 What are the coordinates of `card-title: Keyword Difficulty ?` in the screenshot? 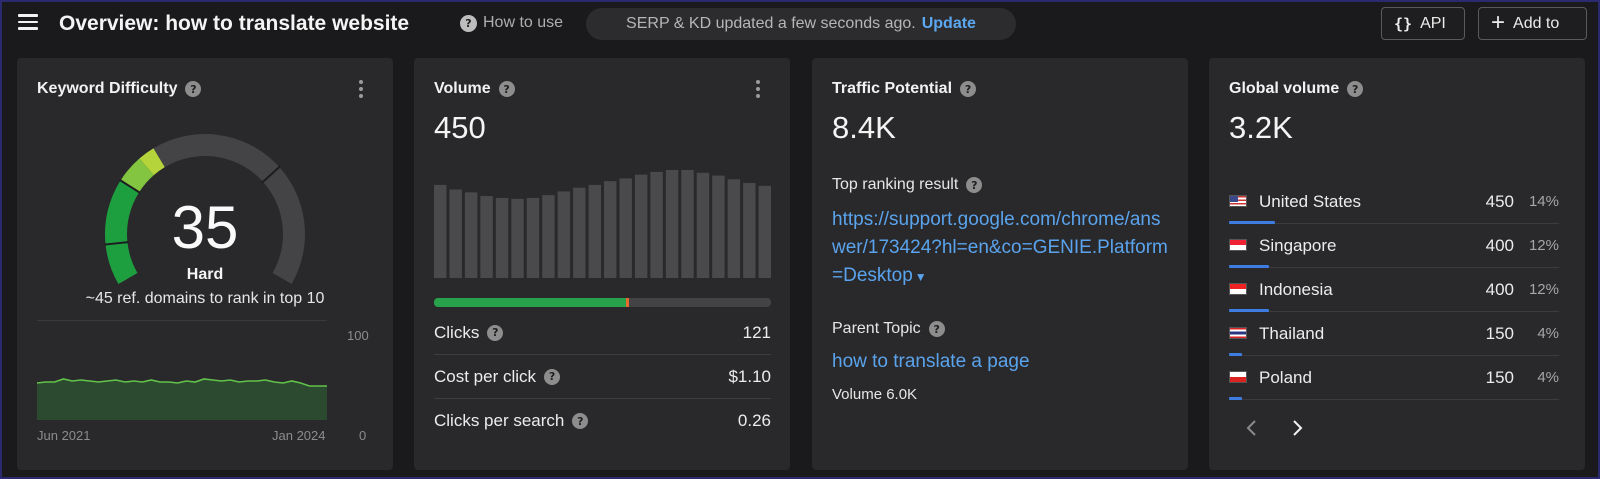 It's located at (119, 89).